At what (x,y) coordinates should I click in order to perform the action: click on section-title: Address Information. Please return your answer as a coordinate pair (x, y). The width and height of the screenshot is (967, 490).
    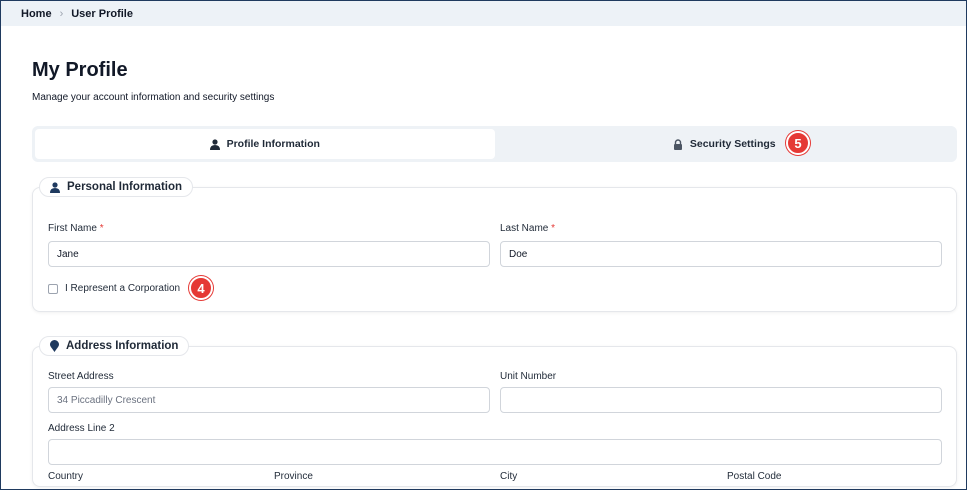
    Looking at the image, I should click on (122, 346).